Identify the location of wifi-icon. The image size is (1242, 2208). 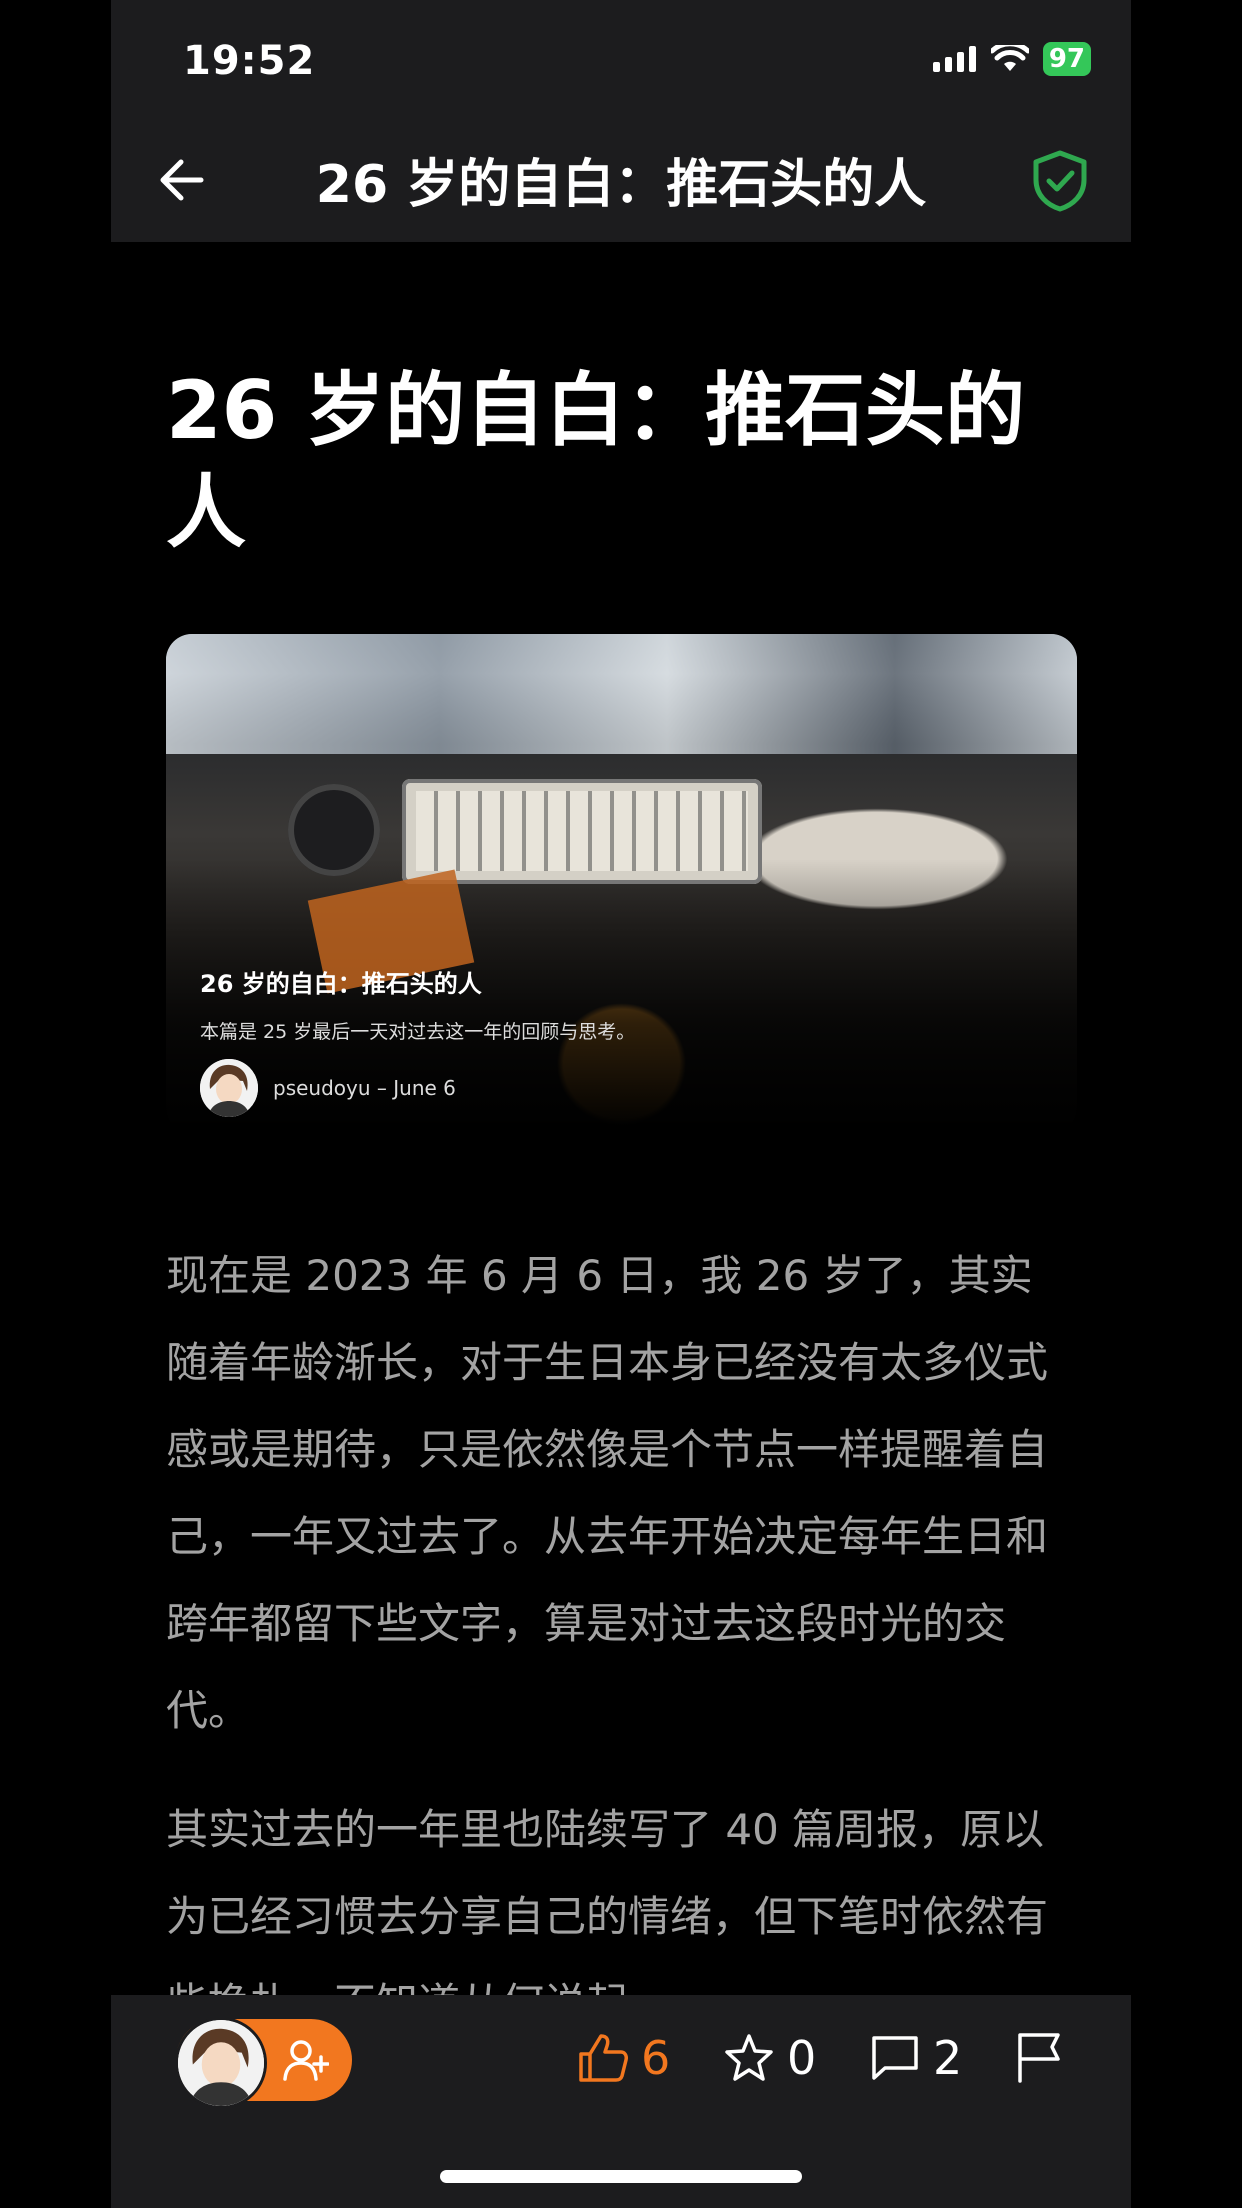
(1009, 58).